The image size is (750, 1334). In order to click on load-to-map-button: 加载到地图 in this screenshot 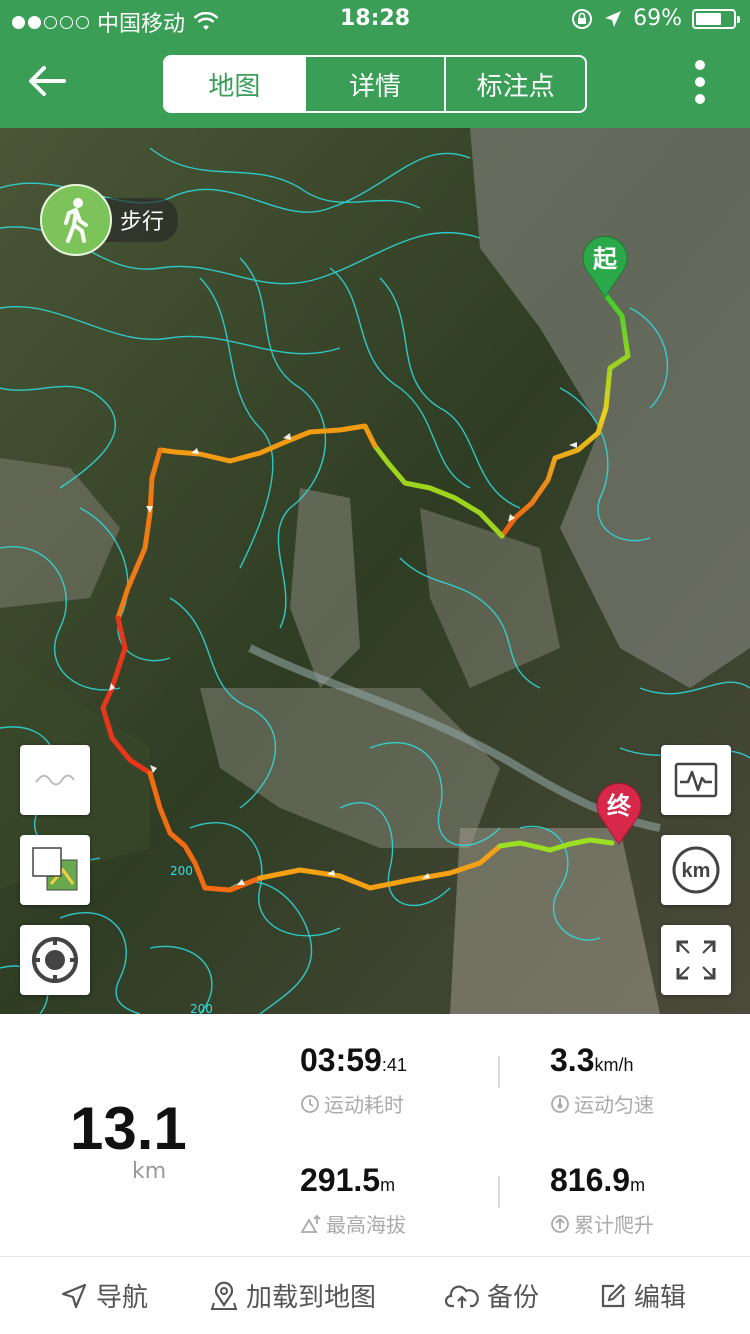, I will do `click(293, 1295)`.